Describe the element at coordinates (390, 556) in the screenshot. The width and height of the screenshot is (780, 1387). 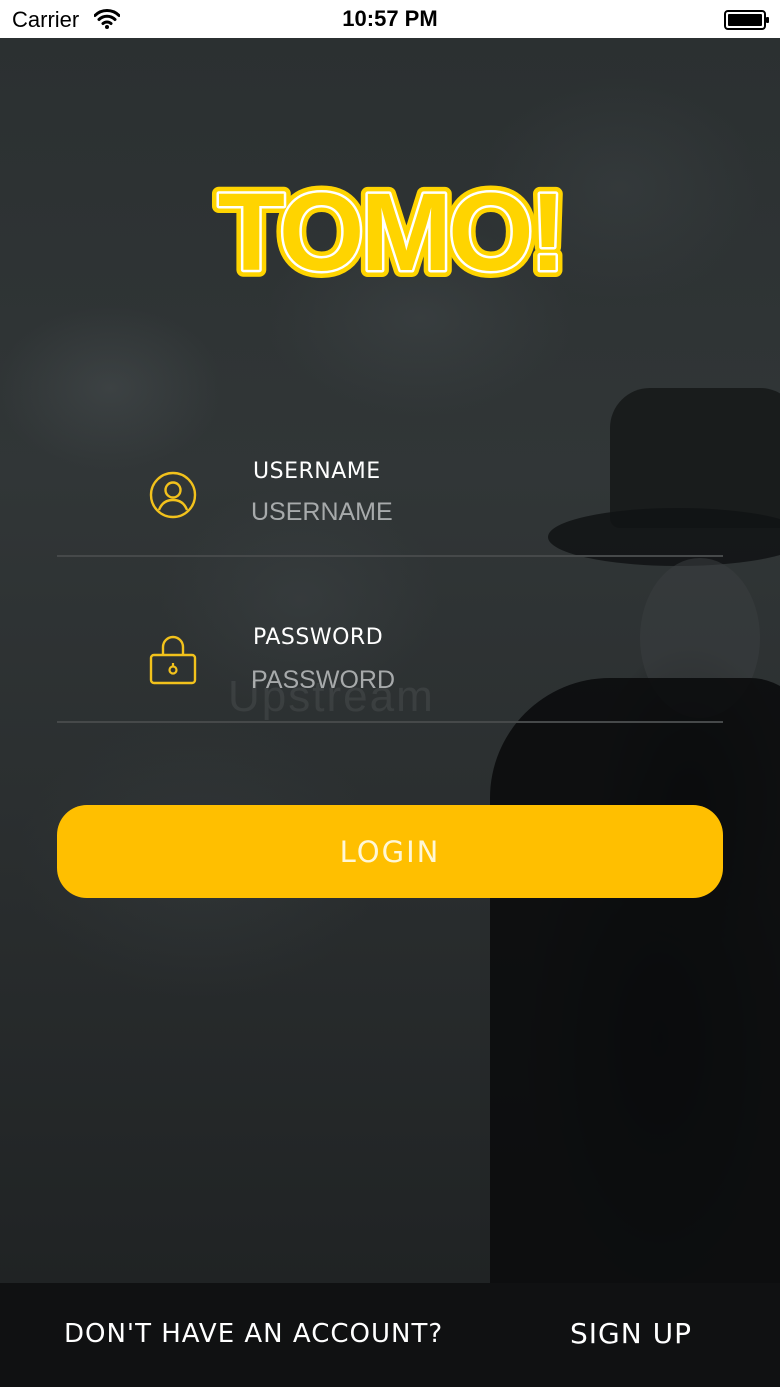
I see `username-underline` at that location.